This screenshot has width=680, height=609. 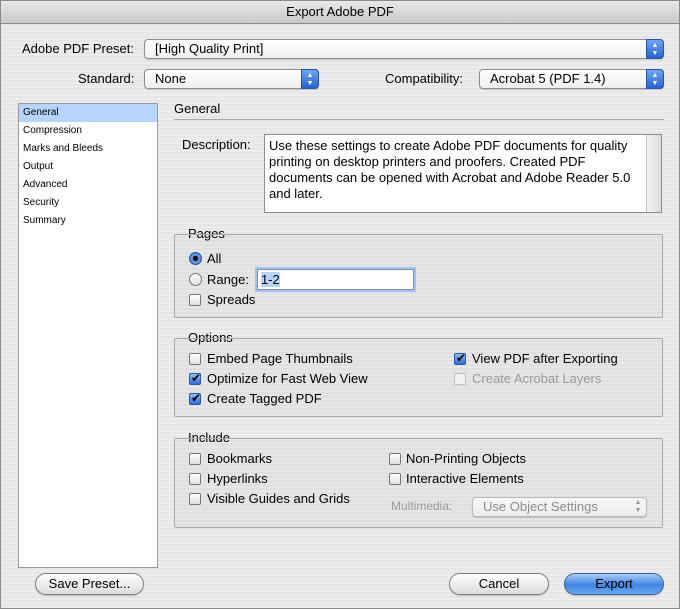 What do you see at coordinates (88, 131) in the screenshot?
I see `sidebar-item-compression: Compression` at bounding box center [88, 131].